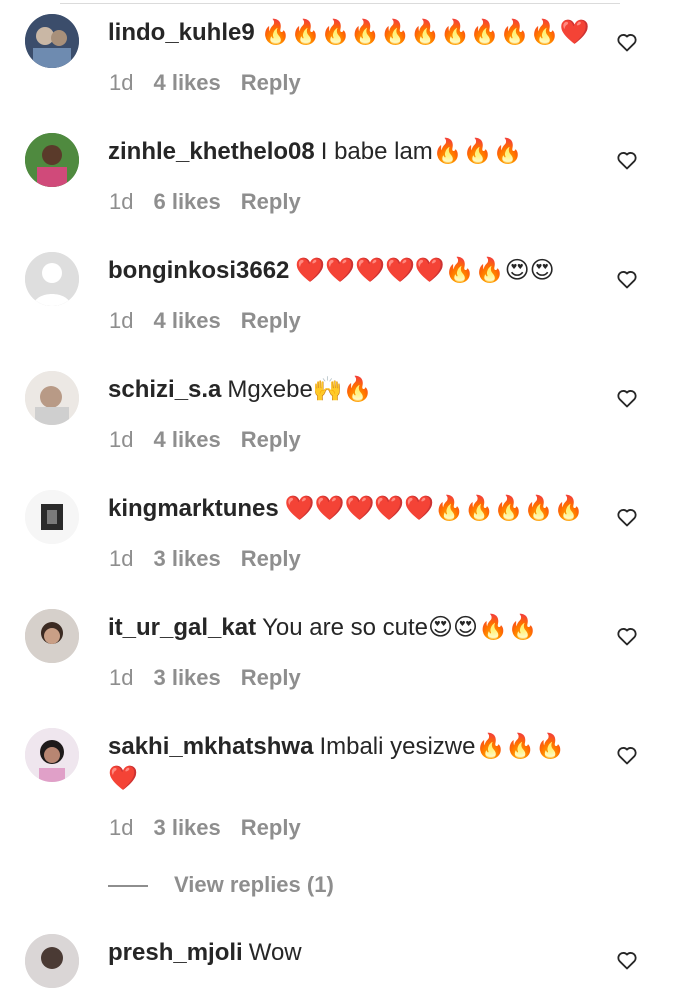 This screenshot has width=676, height=988. Describe the element at coordinates (254, 884) in the screenshot. I see `view-replies-label: View replies (1)` at that location.